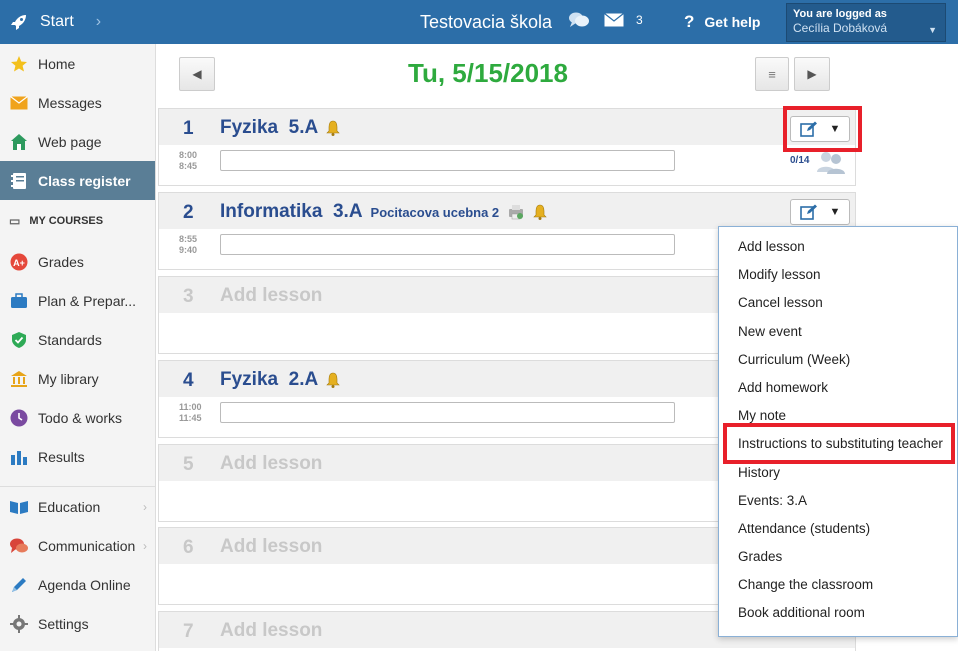  Describe the element at coordinates (19, 64) in the screenshot. I see `star-icon` at that location.